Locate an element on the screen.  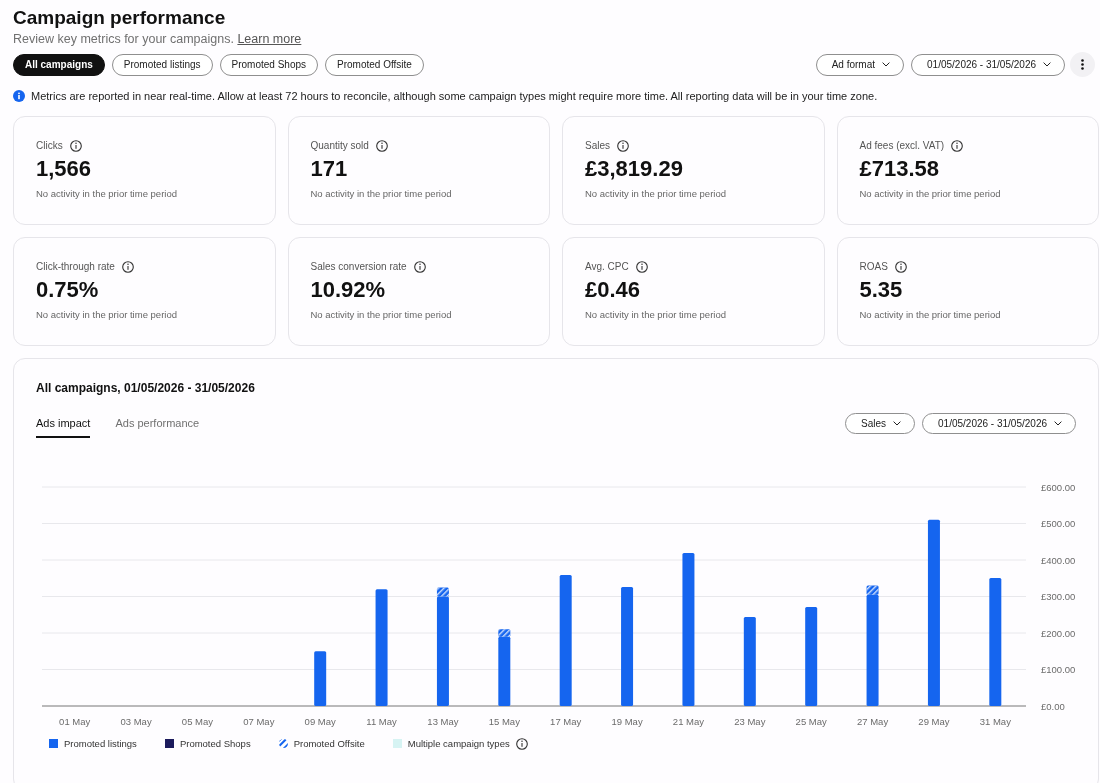
legend-label: Promoted Shops is located at coordinates (215, 743).